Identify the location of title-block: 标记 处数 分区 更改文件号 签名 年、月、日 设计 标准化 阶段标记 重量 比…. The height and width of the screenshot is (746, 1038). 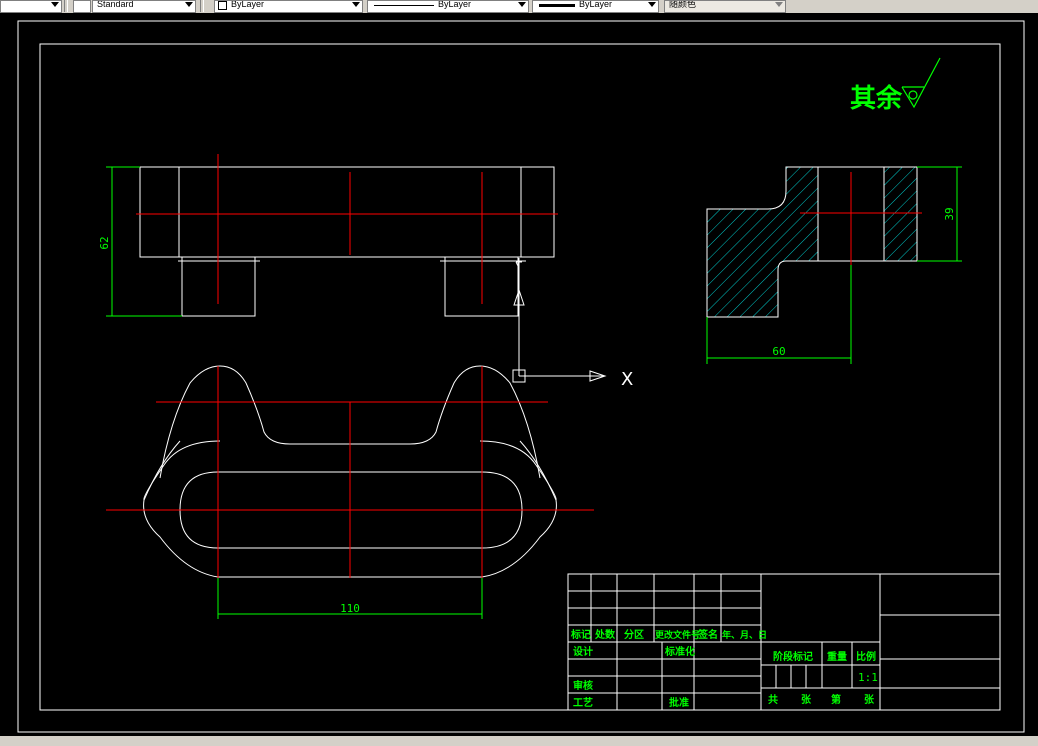
(784, 642).